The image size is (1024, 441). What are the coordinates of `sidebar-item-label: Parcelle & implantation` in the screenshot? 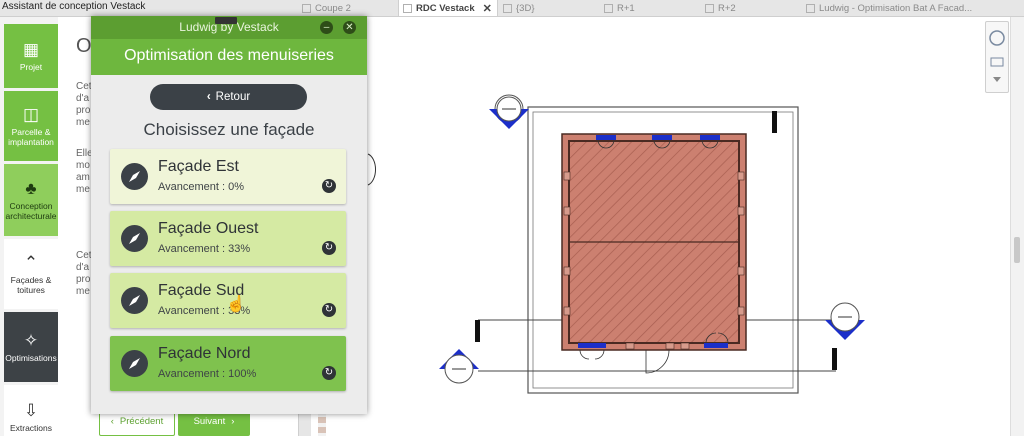 It's located at (31, 137).